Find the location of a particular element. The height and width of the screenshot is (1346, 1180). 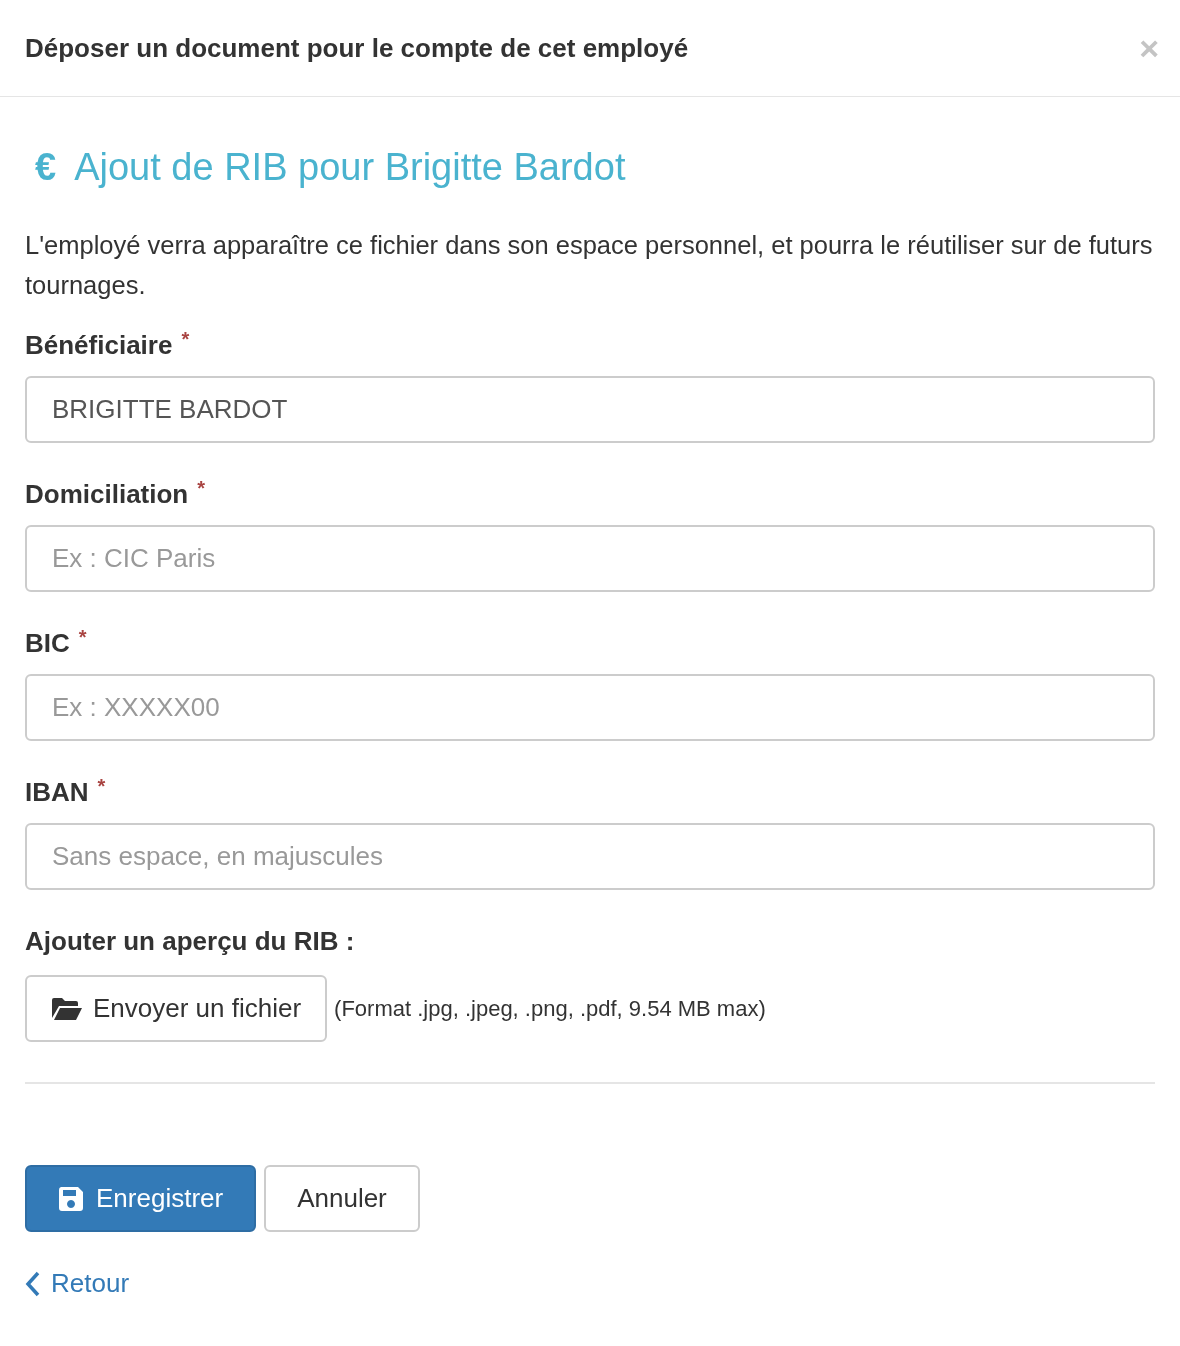

modal-title: Déposer un document pour le compte de cet employé is located at coordinates (357, 48).